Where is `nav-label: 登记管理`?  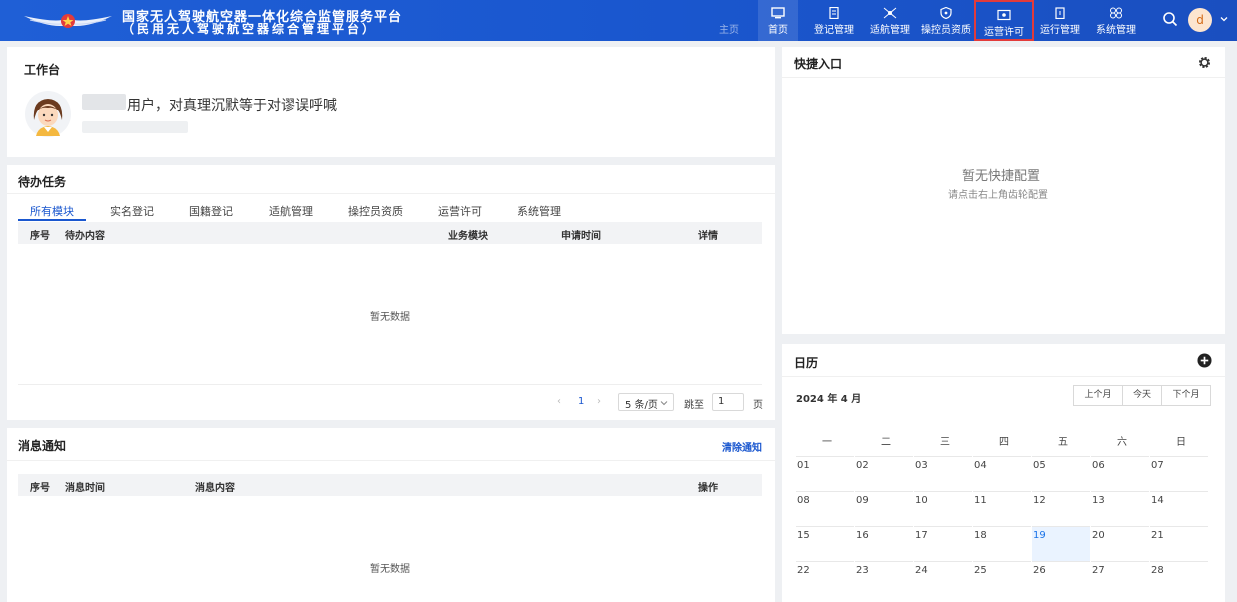 nav-label: 登记管理 is located at coordinates (834, 30).